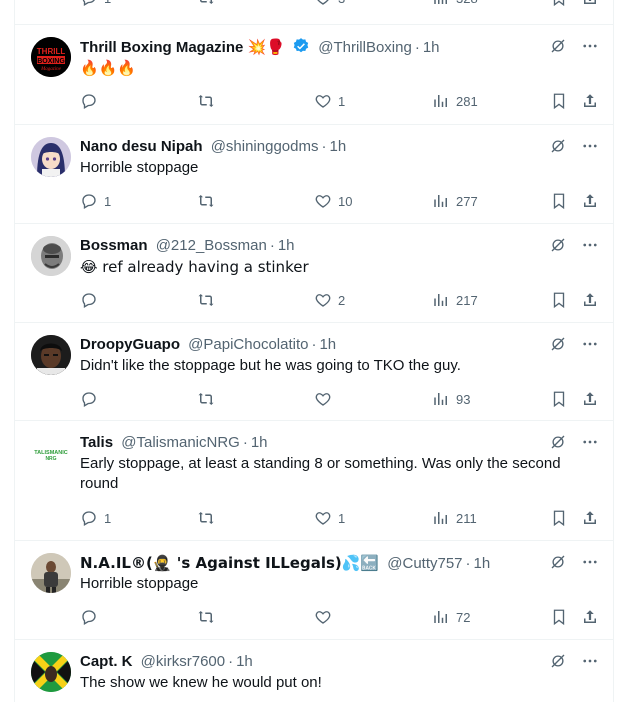  Describe the element at coordinates (455, 300) in the screenshot. I see `views-button: 217` at that location.